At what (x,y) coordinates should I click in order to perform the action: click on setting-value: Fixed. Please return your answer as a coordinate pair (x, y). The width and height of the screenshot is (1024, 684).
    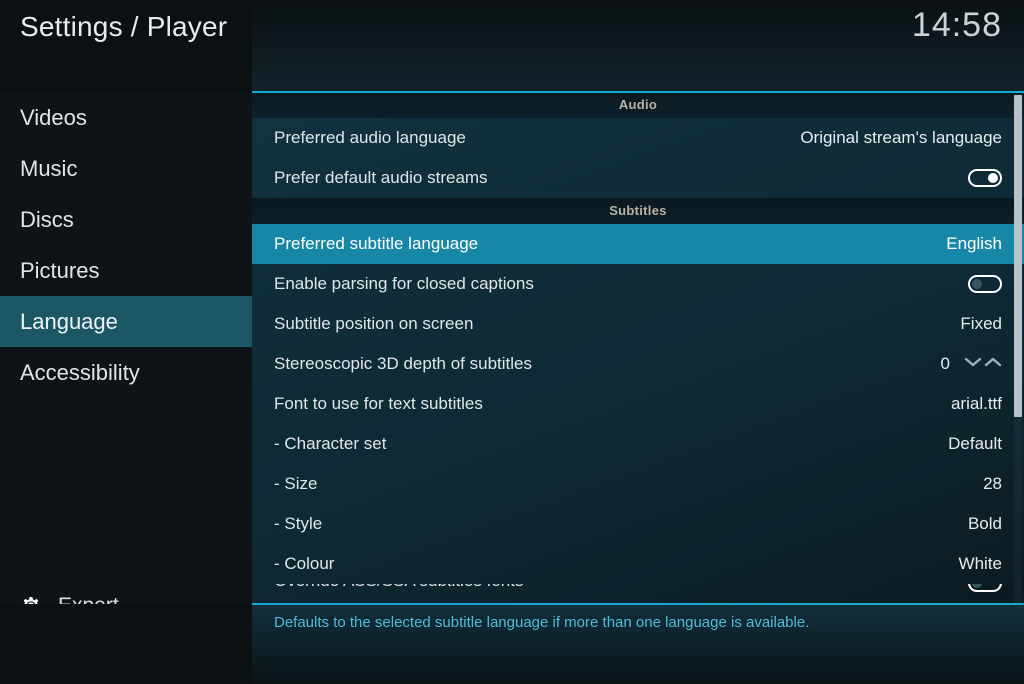
    Looking at the image, I should click on (981, 323).